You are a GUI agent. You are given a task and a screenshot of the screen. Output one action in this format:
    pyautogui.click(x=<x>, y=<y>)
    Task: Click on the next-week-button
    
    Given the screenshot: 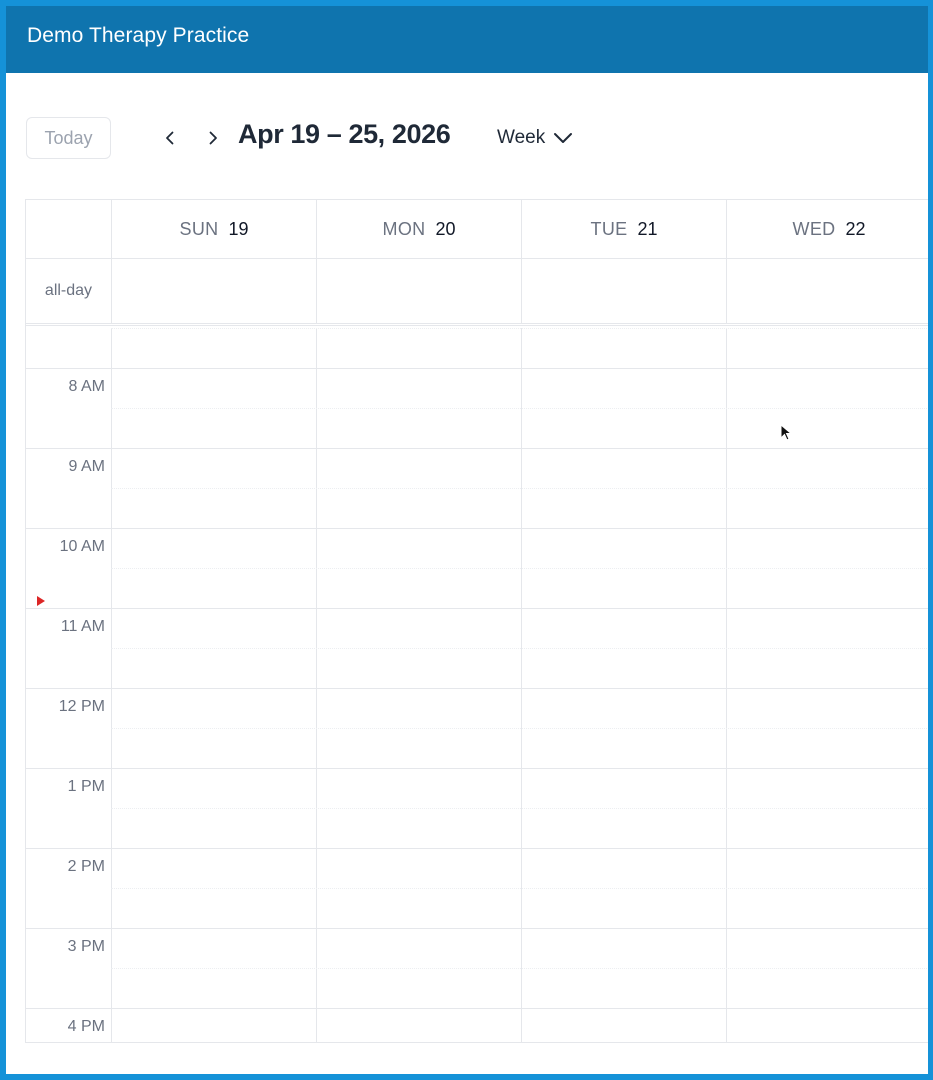 What is the action you would take?
    pyautogui.click(x=213, y=138)
    